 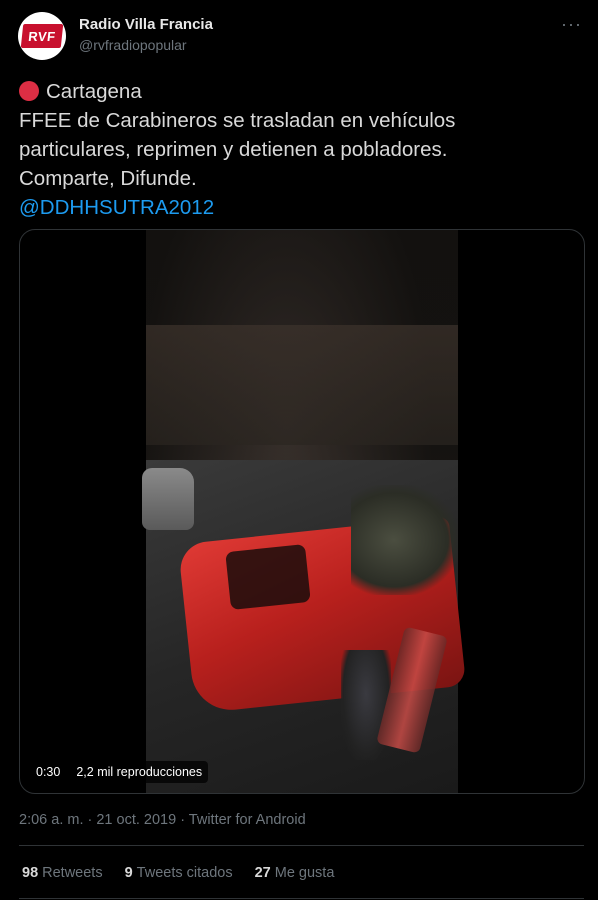 I want to click on retweets-label: Retweets, so click(x=72, y=873).